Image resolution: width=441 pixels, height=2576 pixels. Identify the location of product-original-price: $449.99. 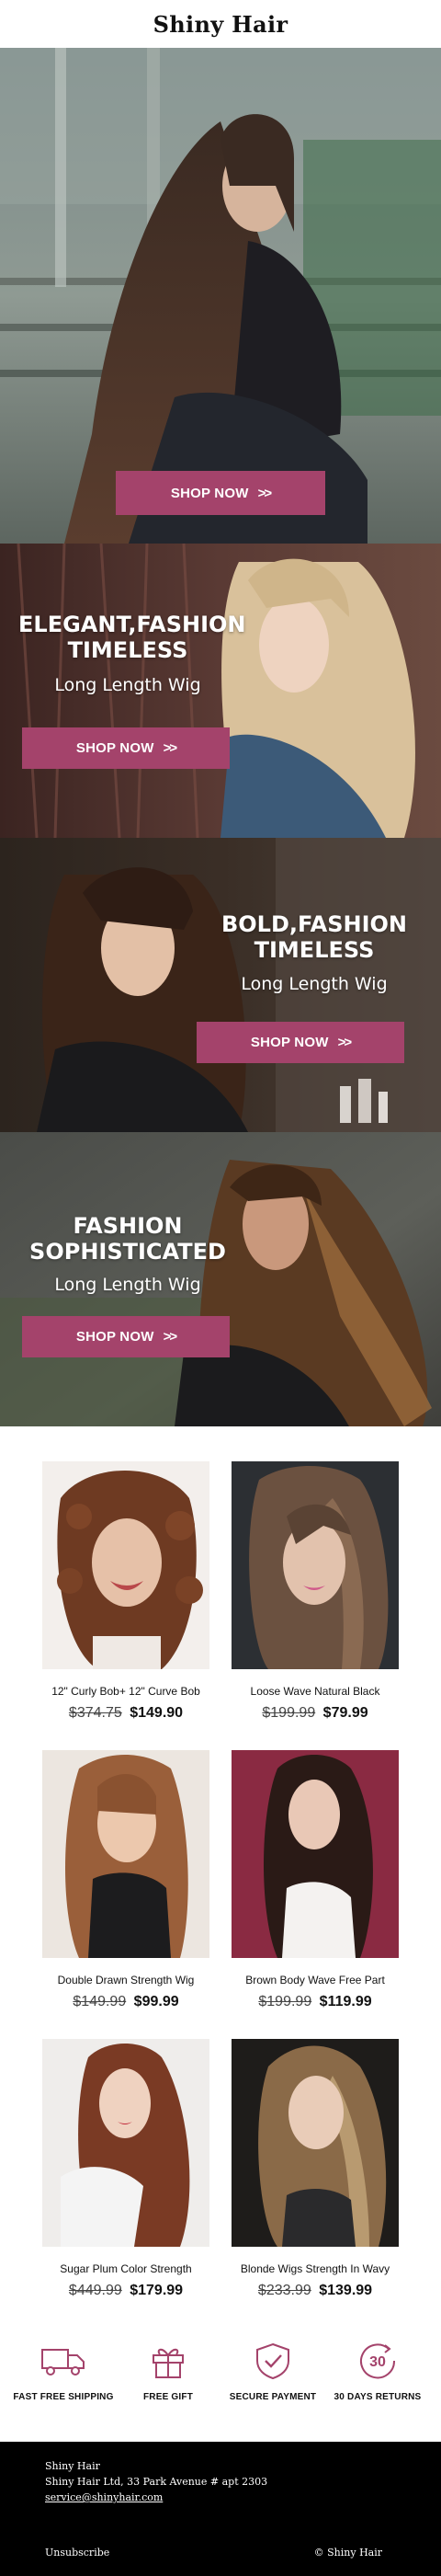
(95, 2290).